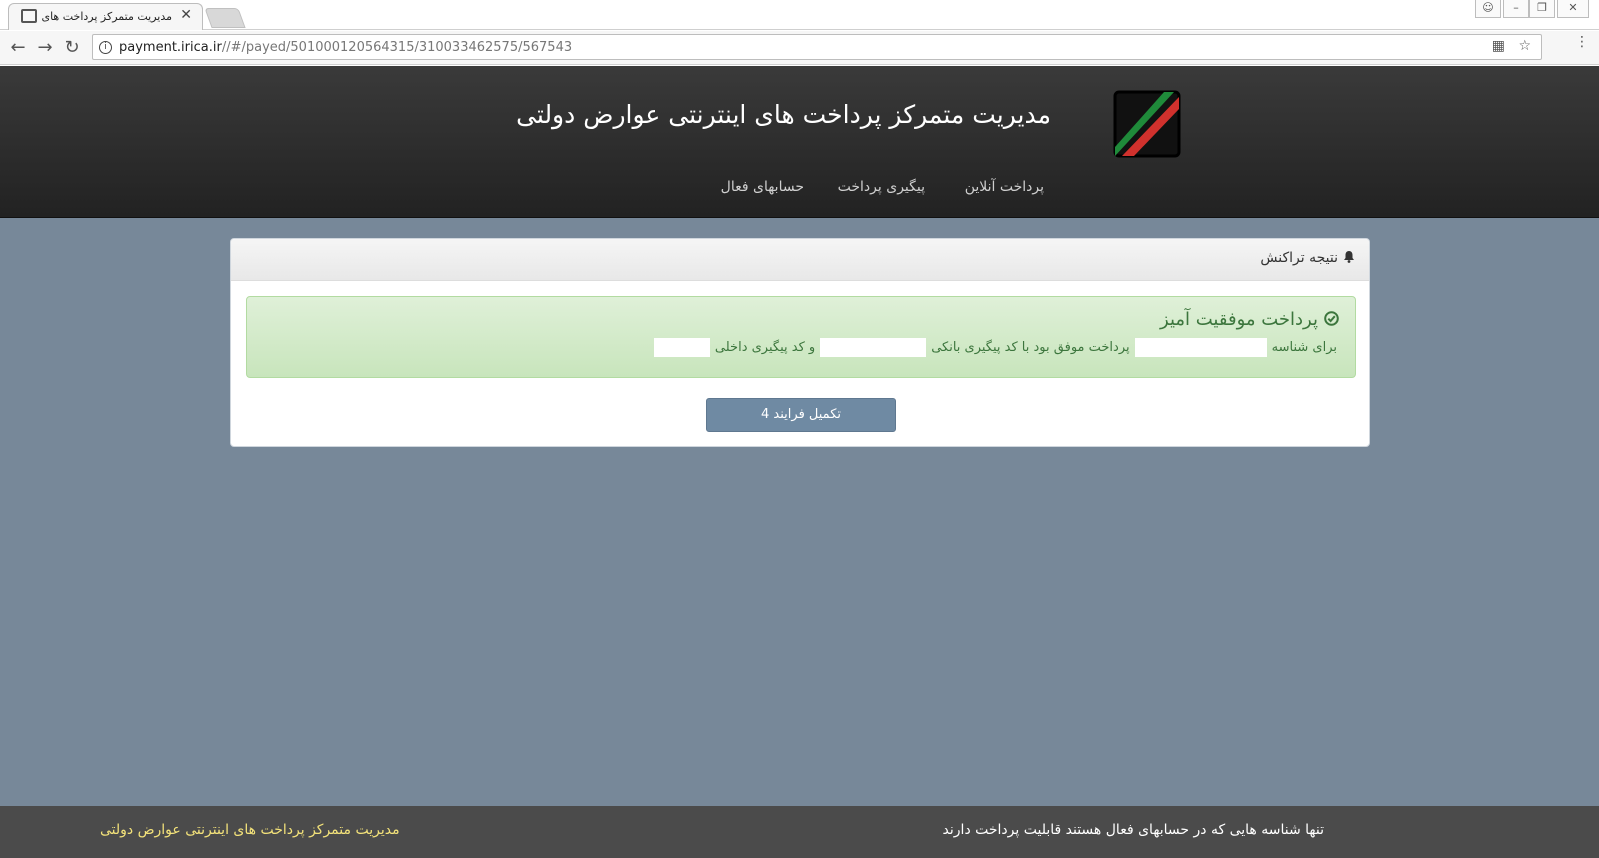 This screenshot has width=1599, height=858. What do you see at coordinates (1331, 318) in the screenshot?
I see `check-circle-icon` at bounding box center [1331, 318].